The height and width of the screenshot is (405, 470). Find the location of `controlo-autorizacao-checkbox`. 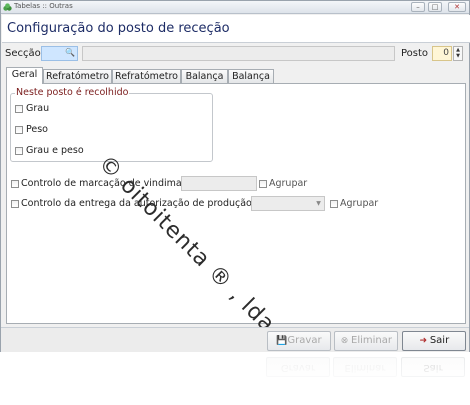

controlo-autorizacao-checkbox is located at coordinates (15, 204).